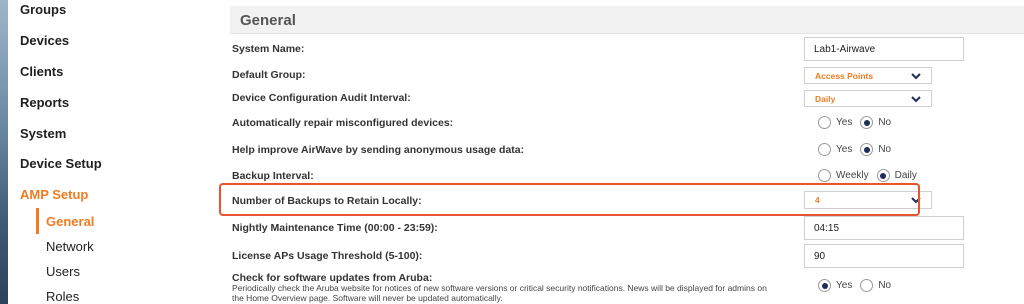 The width and height of the screenshot is (1024, 304). I want to click on setting-row-default-group: Default Group: Access Points, so click(627, 75).